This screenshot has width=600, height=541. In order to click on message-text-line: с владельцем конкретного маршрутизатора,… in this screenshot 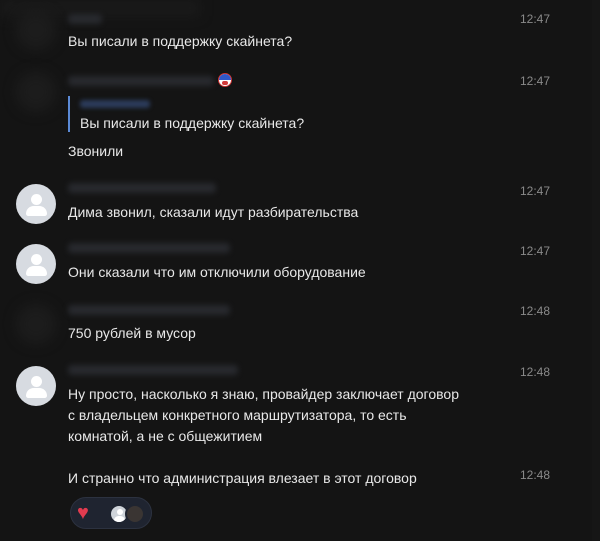, I will do `click(237, 415)`.